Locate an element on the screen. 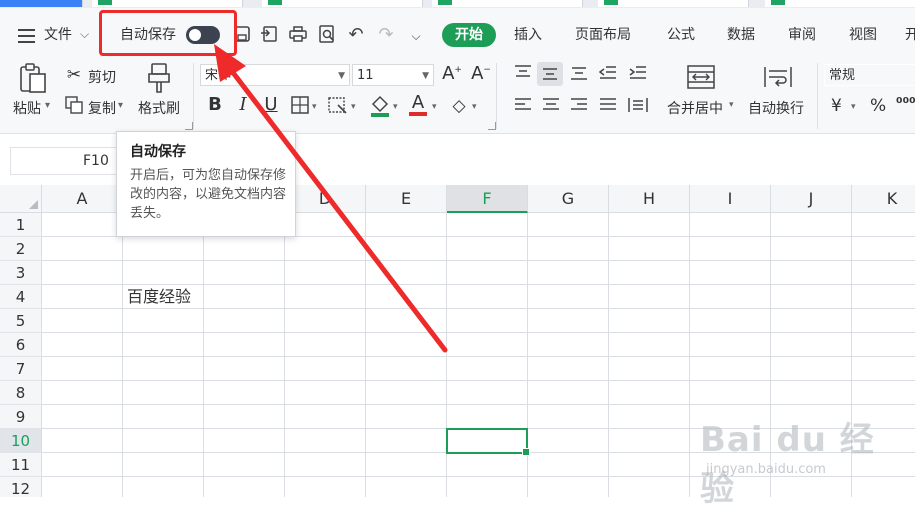 The width and height of the screenshot is (915, 510). watermark-logo: Bai du 经验 is located at coordinates (787, 464).